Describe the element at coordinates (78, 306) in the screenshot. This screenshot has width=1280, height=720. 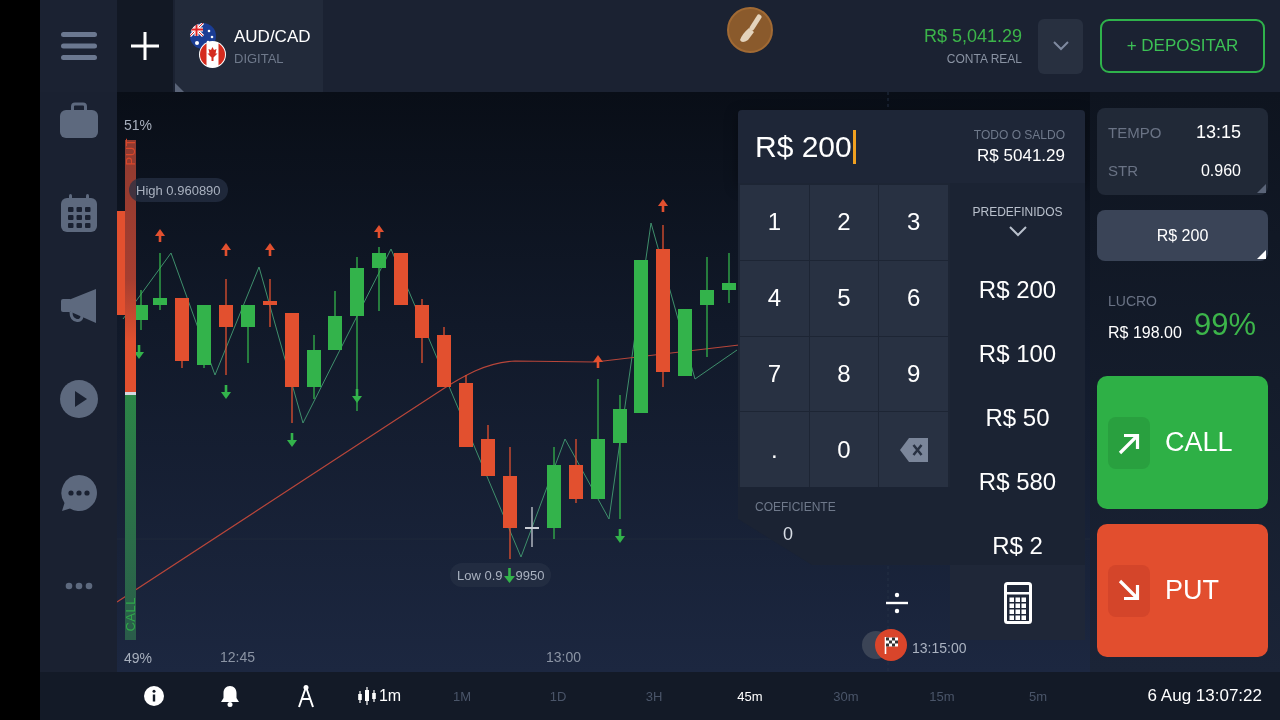
I see `megaphone-icon` at that location.